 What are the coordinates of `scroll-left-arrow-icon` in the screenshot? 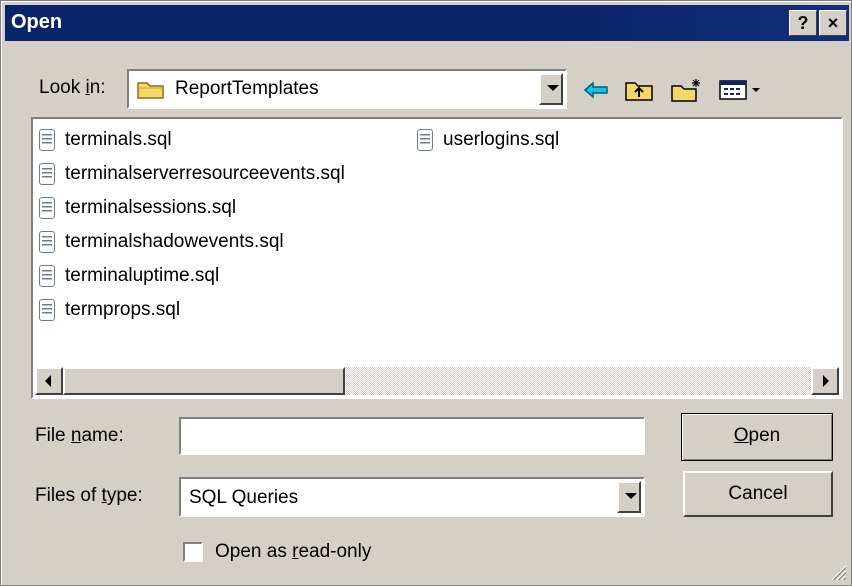 It's located at (48, 381).